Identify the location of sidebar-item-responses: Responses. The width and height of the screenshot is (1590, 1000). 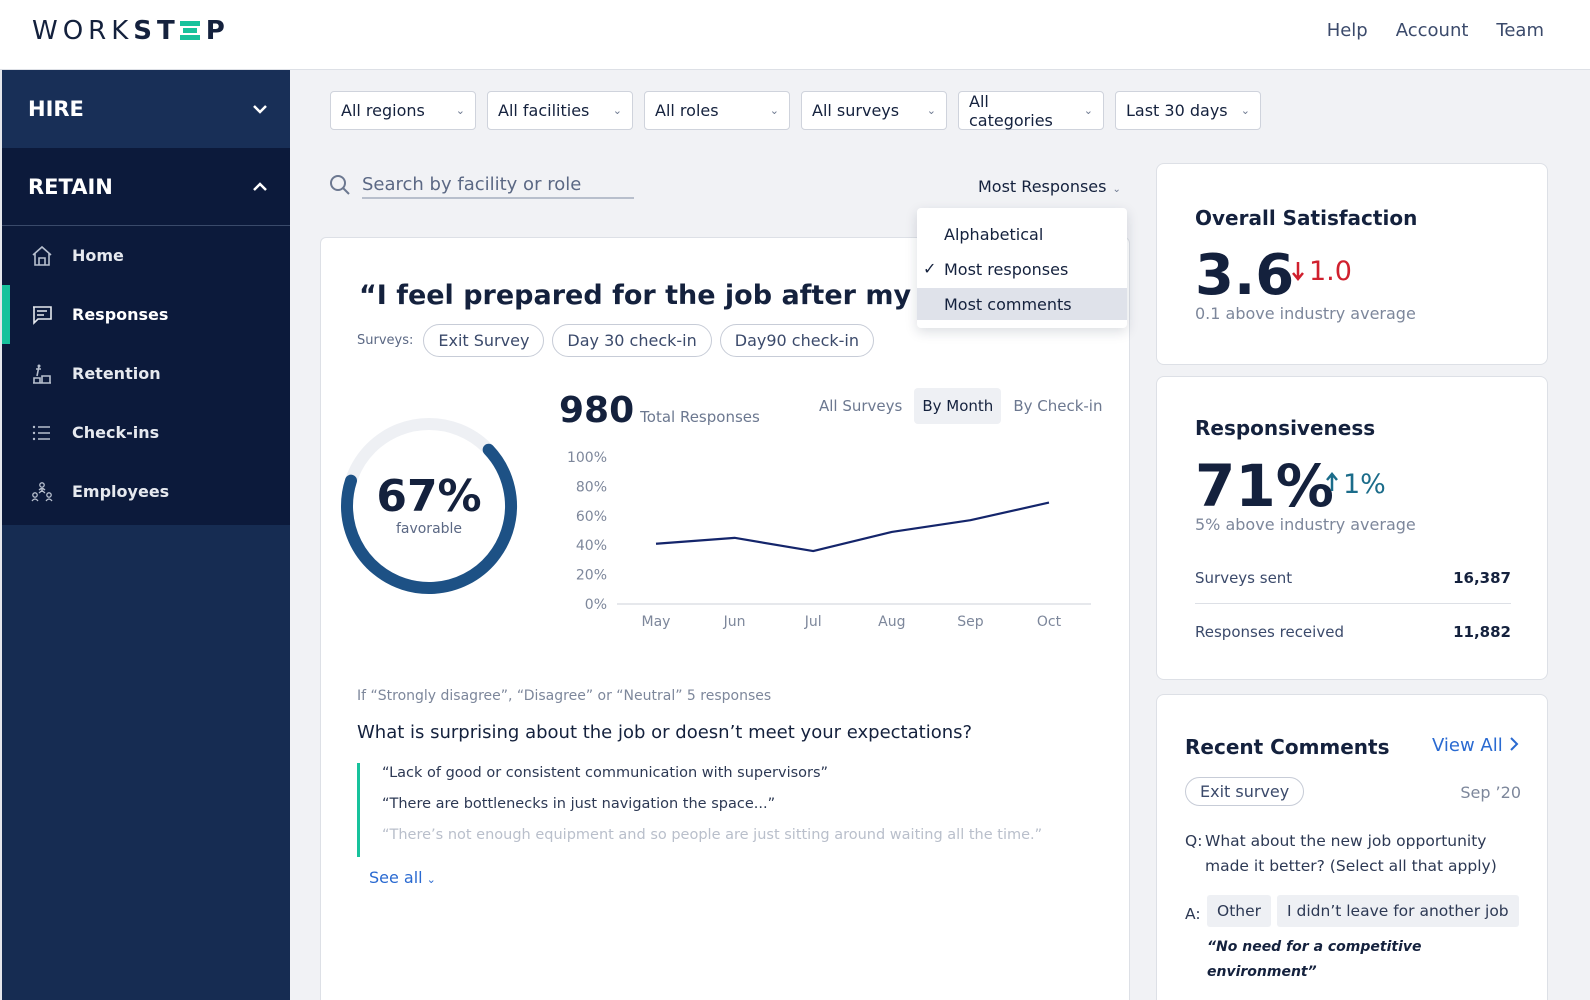
(146, 314).